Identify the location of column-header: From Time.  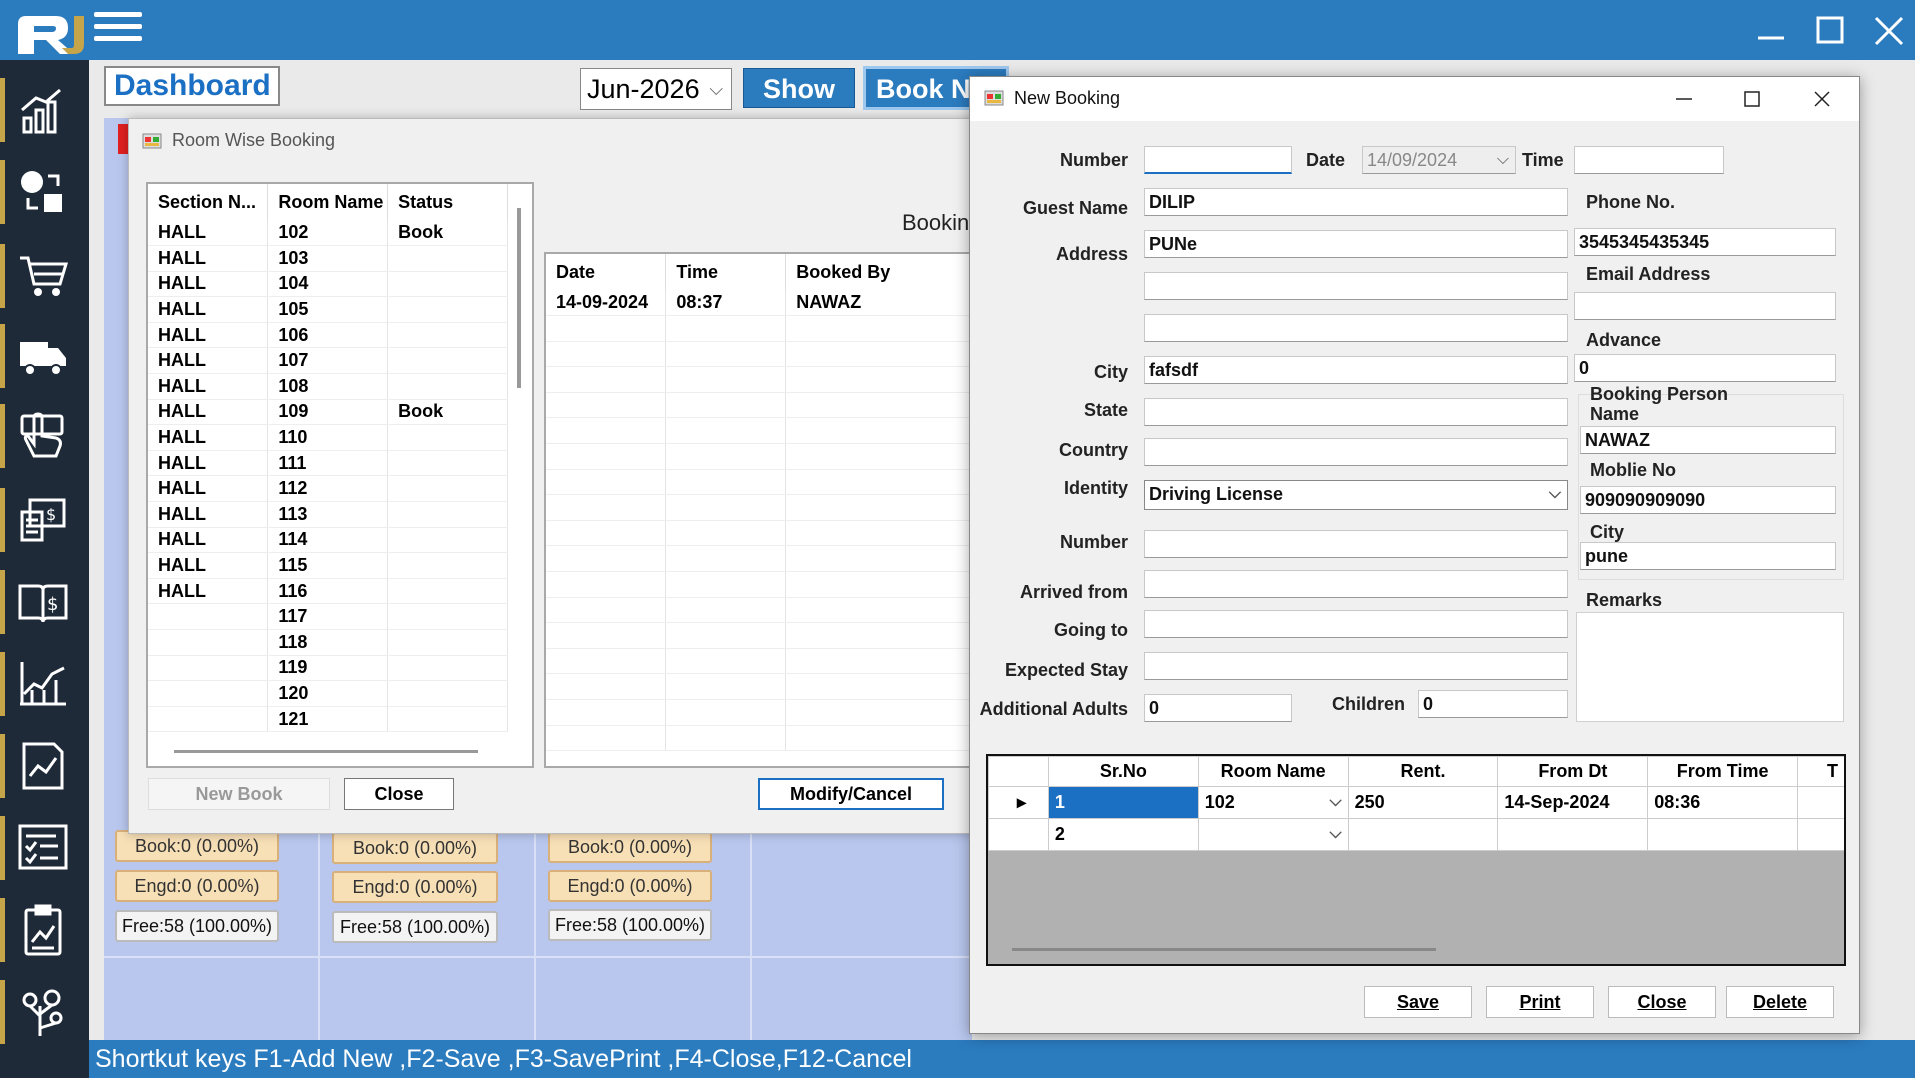
(1723, 771).